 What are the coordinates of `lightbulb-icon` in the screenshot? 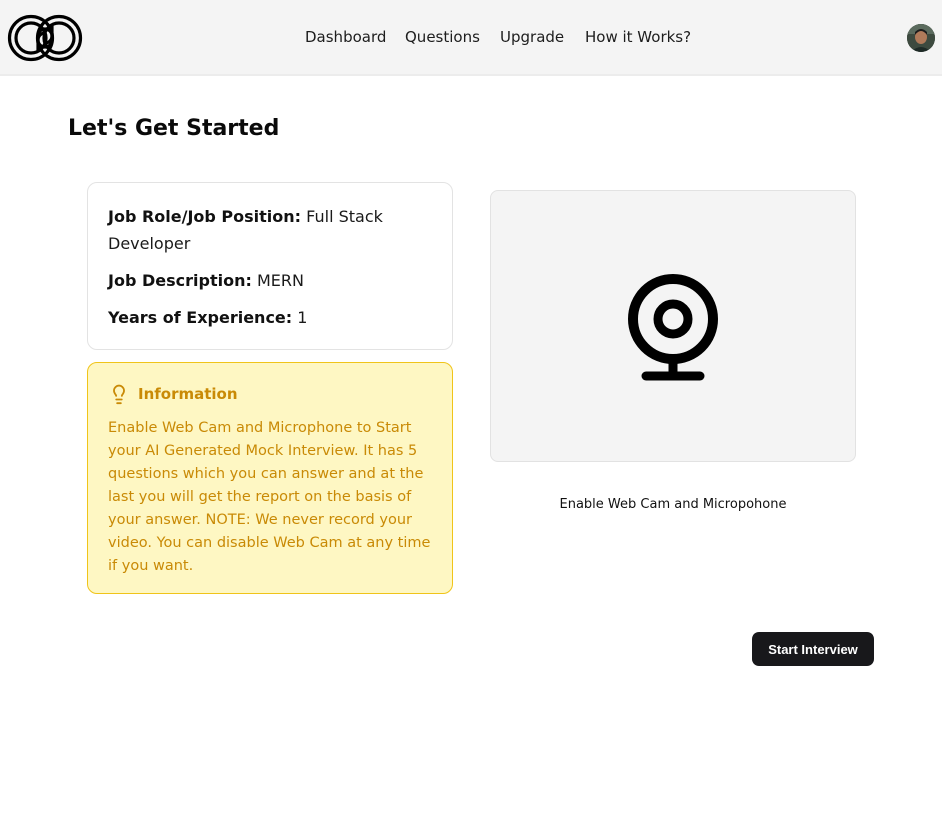 It's located at (119, 394).